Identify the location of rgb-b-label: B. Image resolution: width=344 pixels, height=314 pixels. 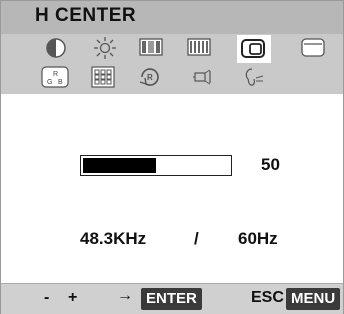
(60, 82).